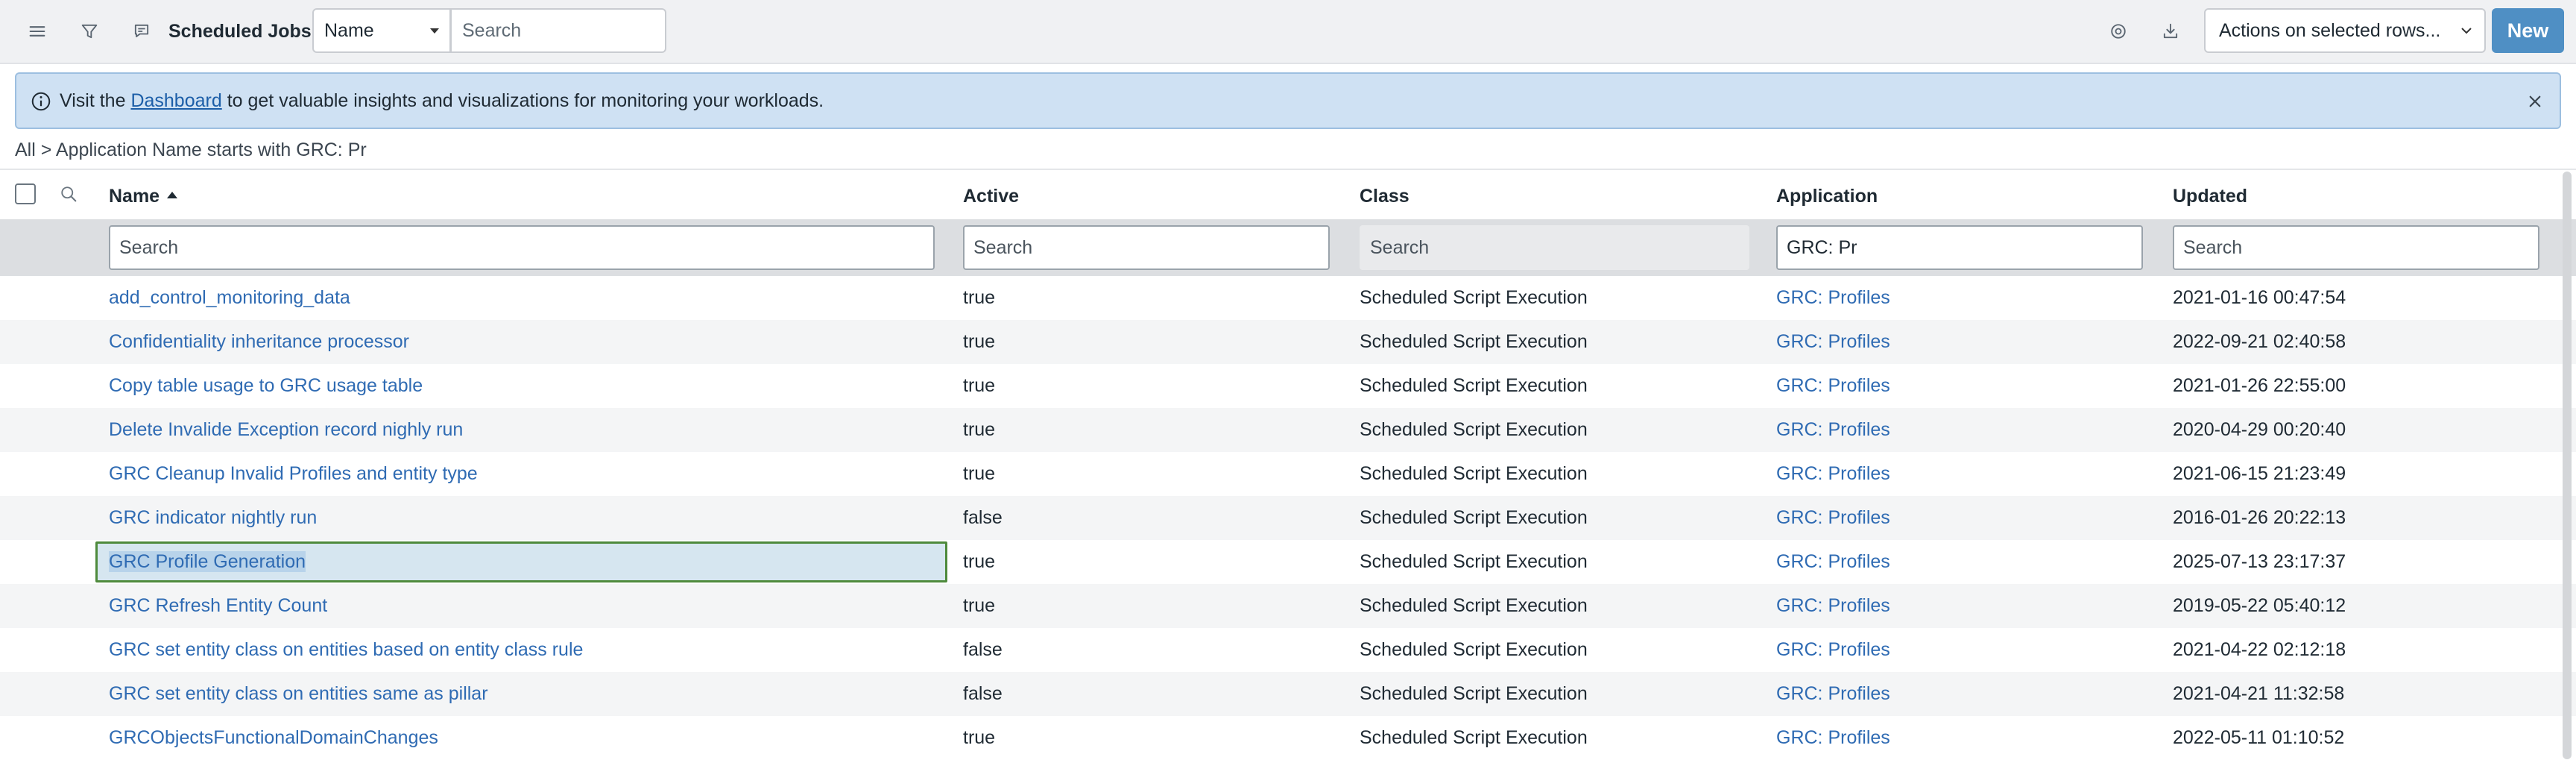  Describe the element at coordinates (2356, 247) in the screenshot. I see `updated-filter-input` at that location.